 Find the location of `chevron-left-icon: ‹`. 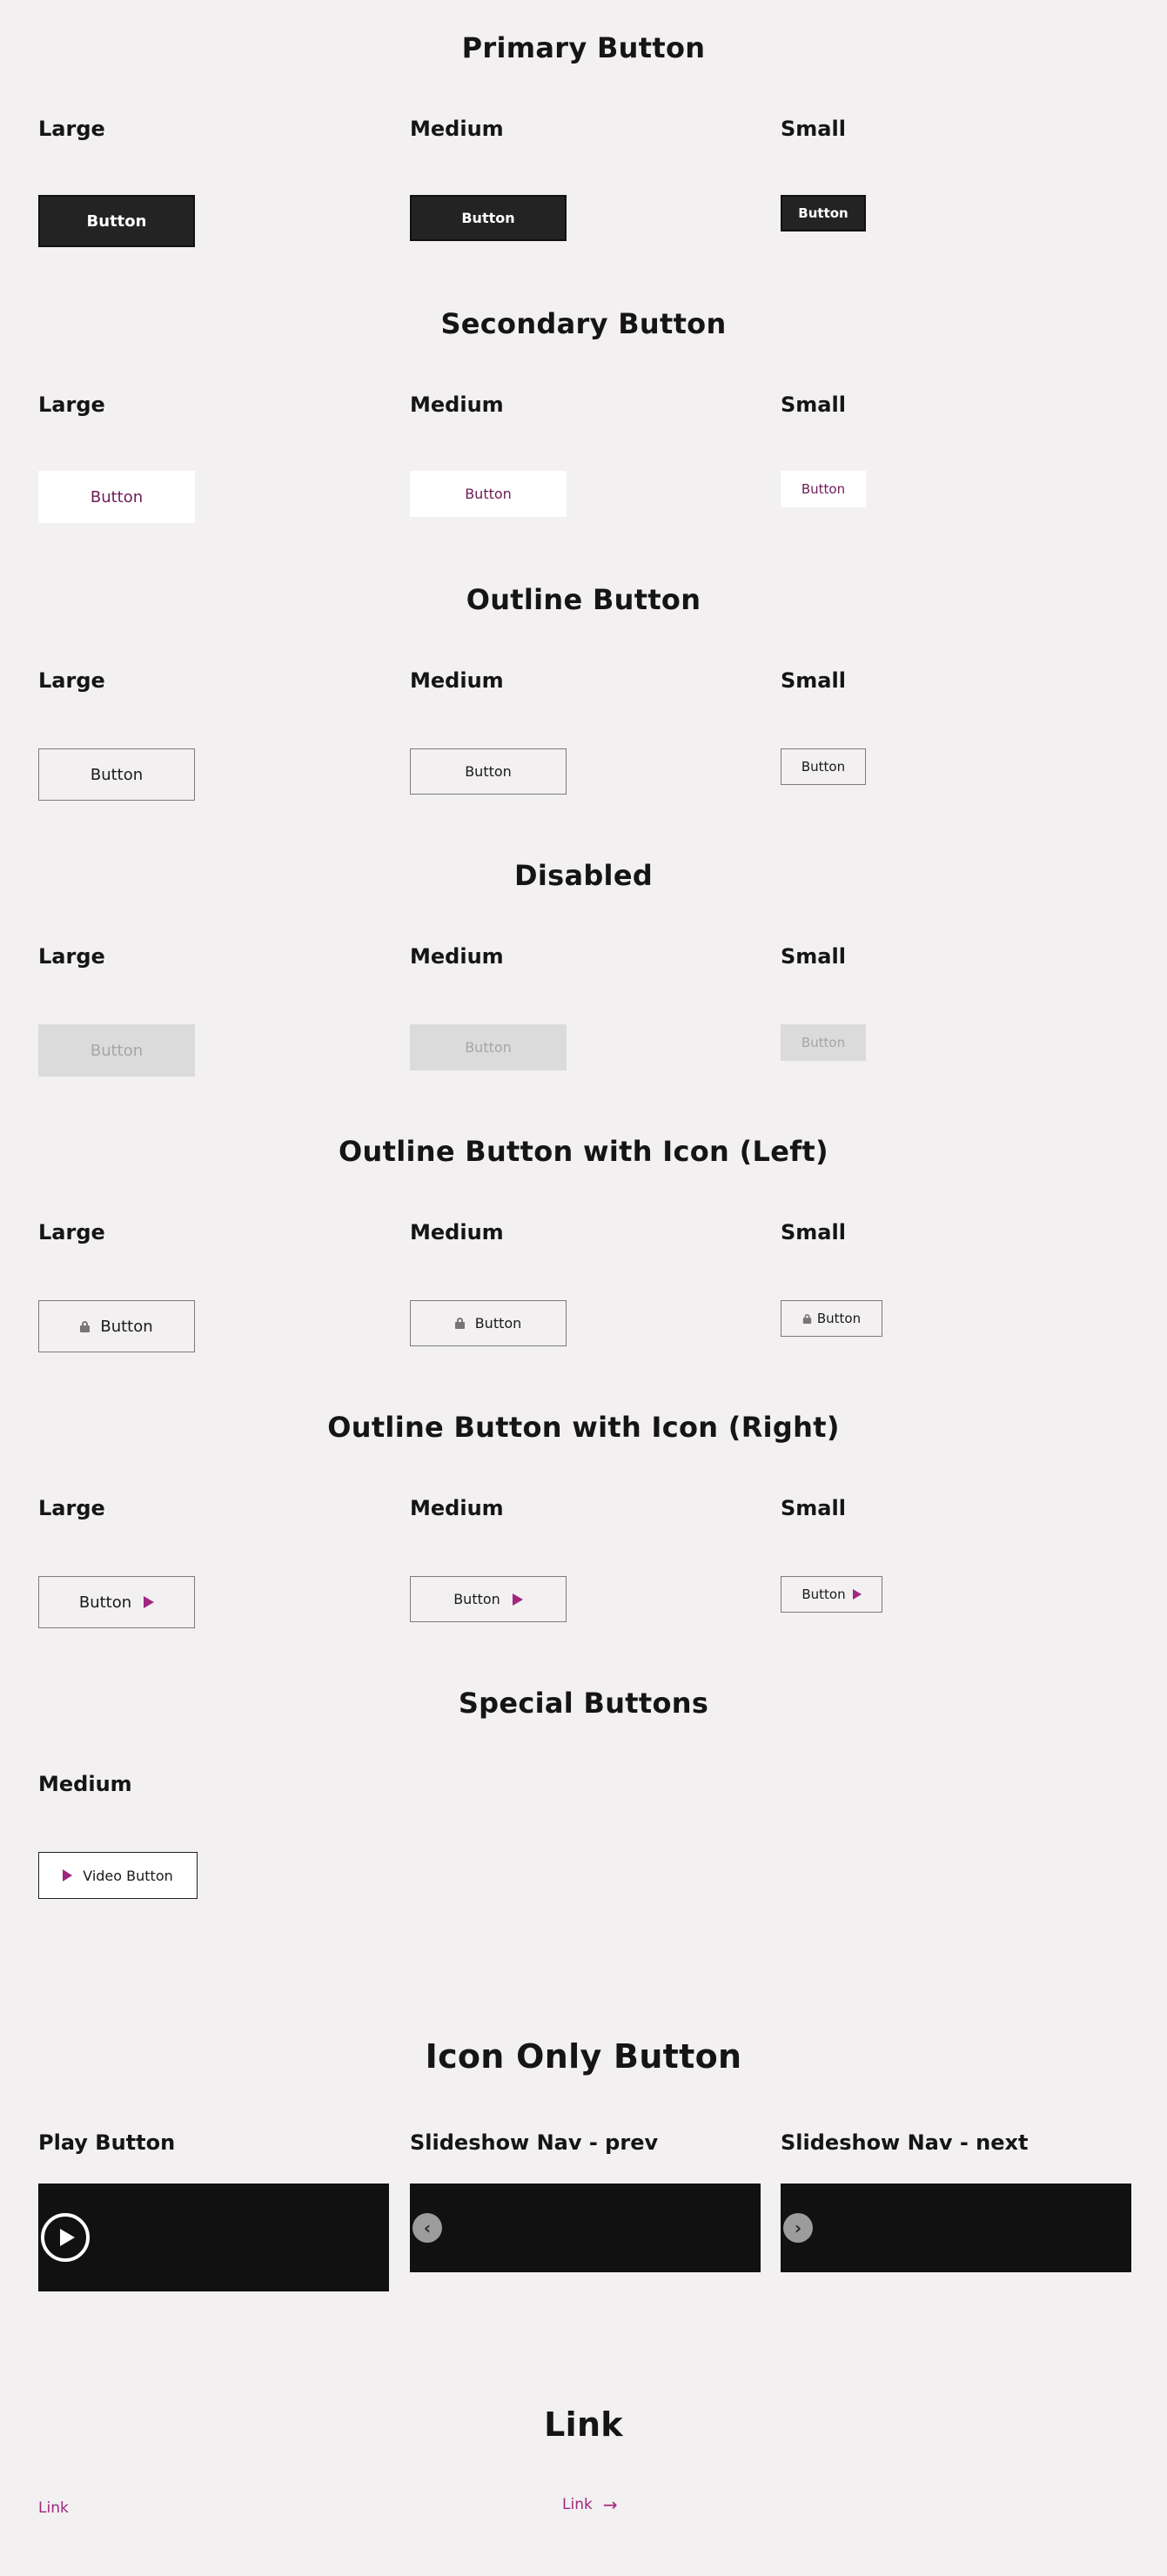

chevron-left-icon: ‹ is located at coordinates (427, 2227).